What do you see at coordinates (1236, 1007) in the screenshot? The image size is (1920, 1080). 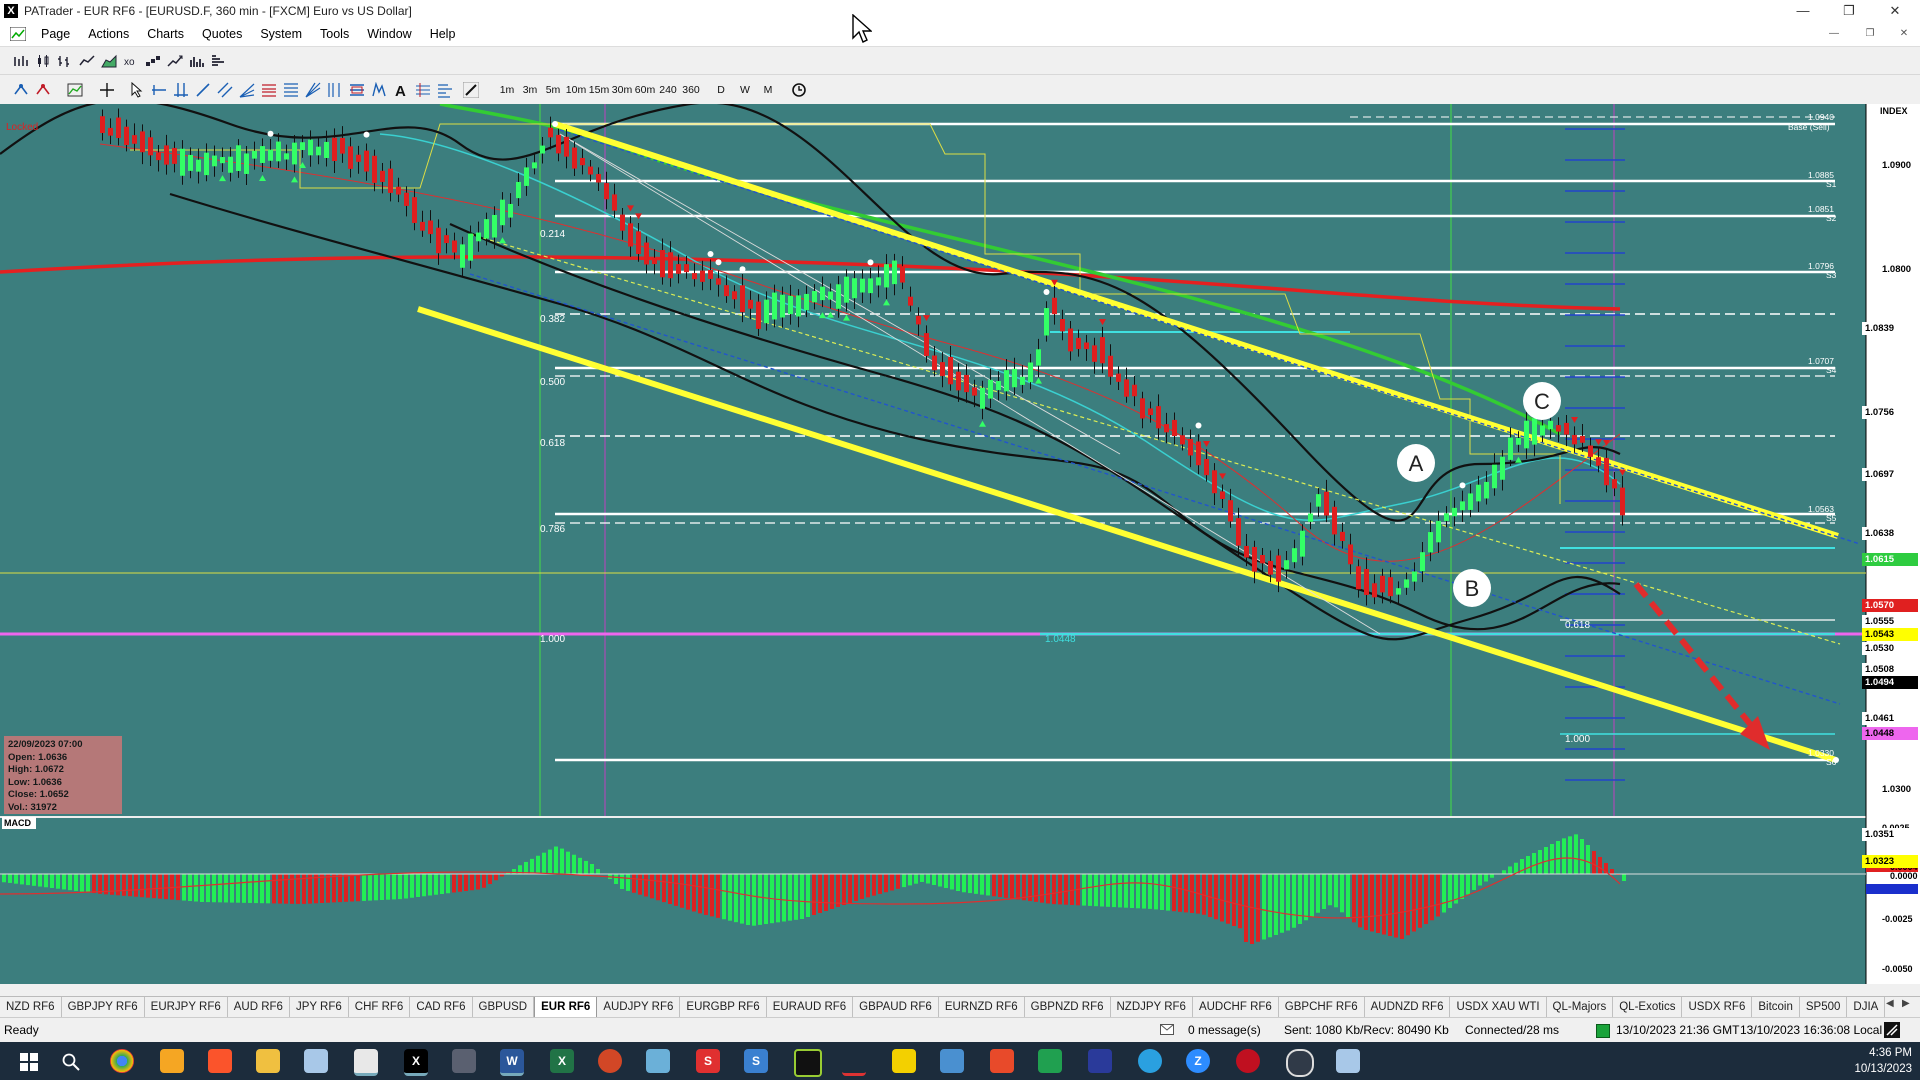 I see `symbol-tab: AUDCHF RF6` at bounding box center [1236, 1007].